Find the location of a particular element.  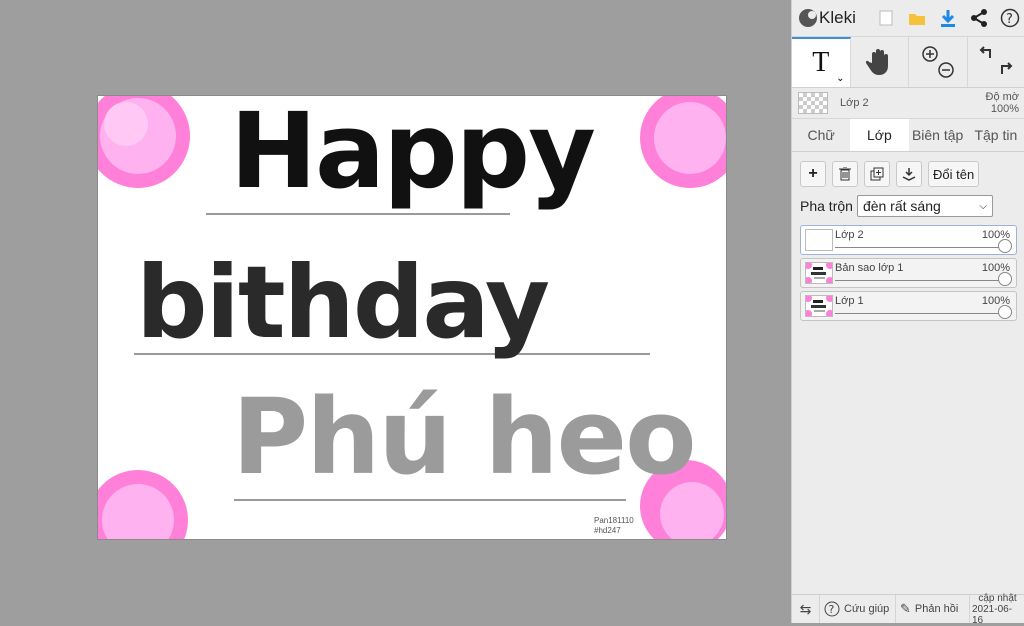

history-tools is located at coordinates (996, 62).